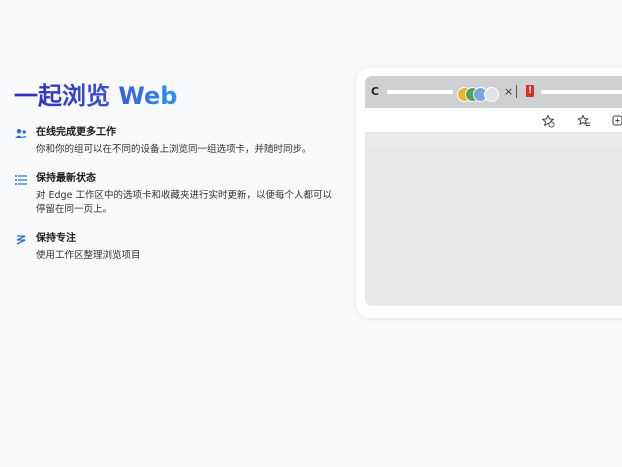  I want to click on avatar, so click(491, 94).